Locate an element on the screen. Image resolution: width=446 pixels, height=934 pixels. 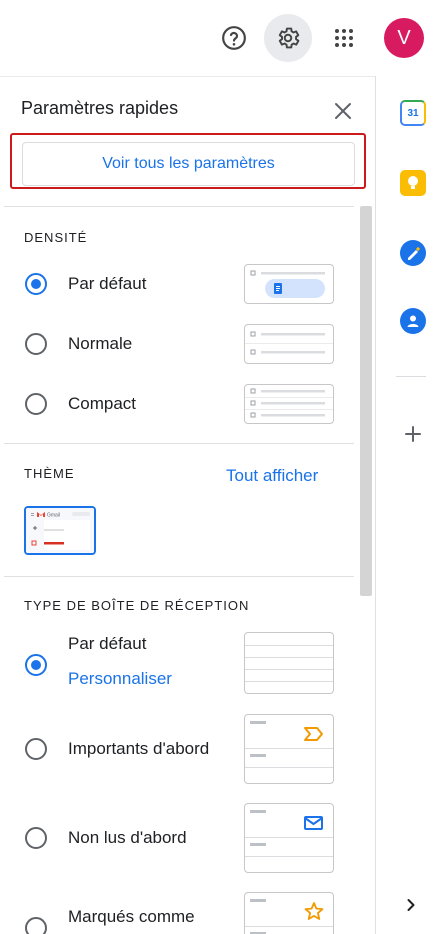
inbox-starred-first-radio is located at coordinates (36, 925).